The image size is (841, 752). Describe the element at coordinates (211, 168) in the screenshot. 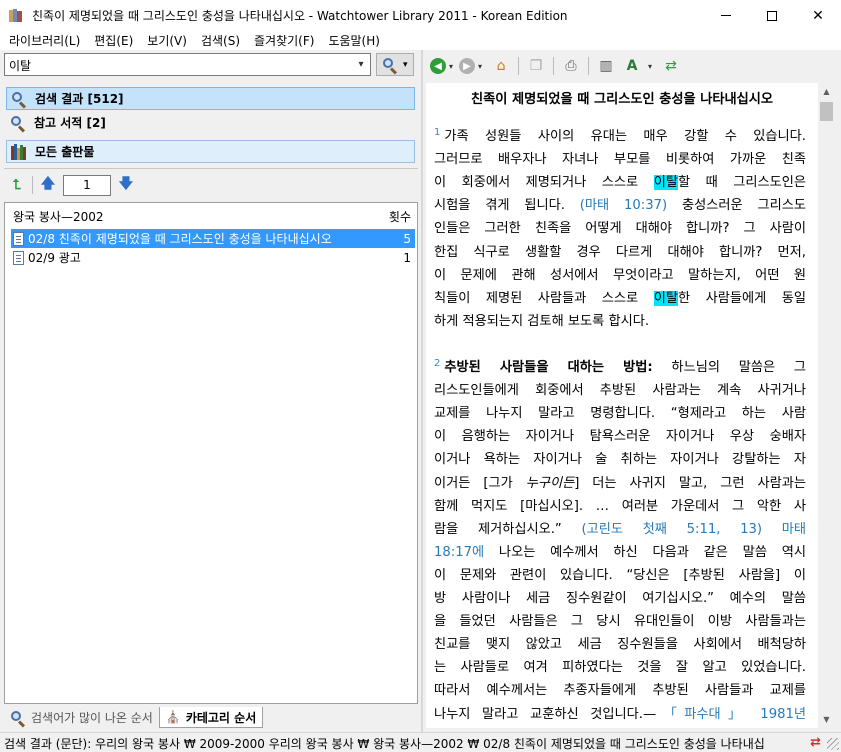

I see `divider` at that location.